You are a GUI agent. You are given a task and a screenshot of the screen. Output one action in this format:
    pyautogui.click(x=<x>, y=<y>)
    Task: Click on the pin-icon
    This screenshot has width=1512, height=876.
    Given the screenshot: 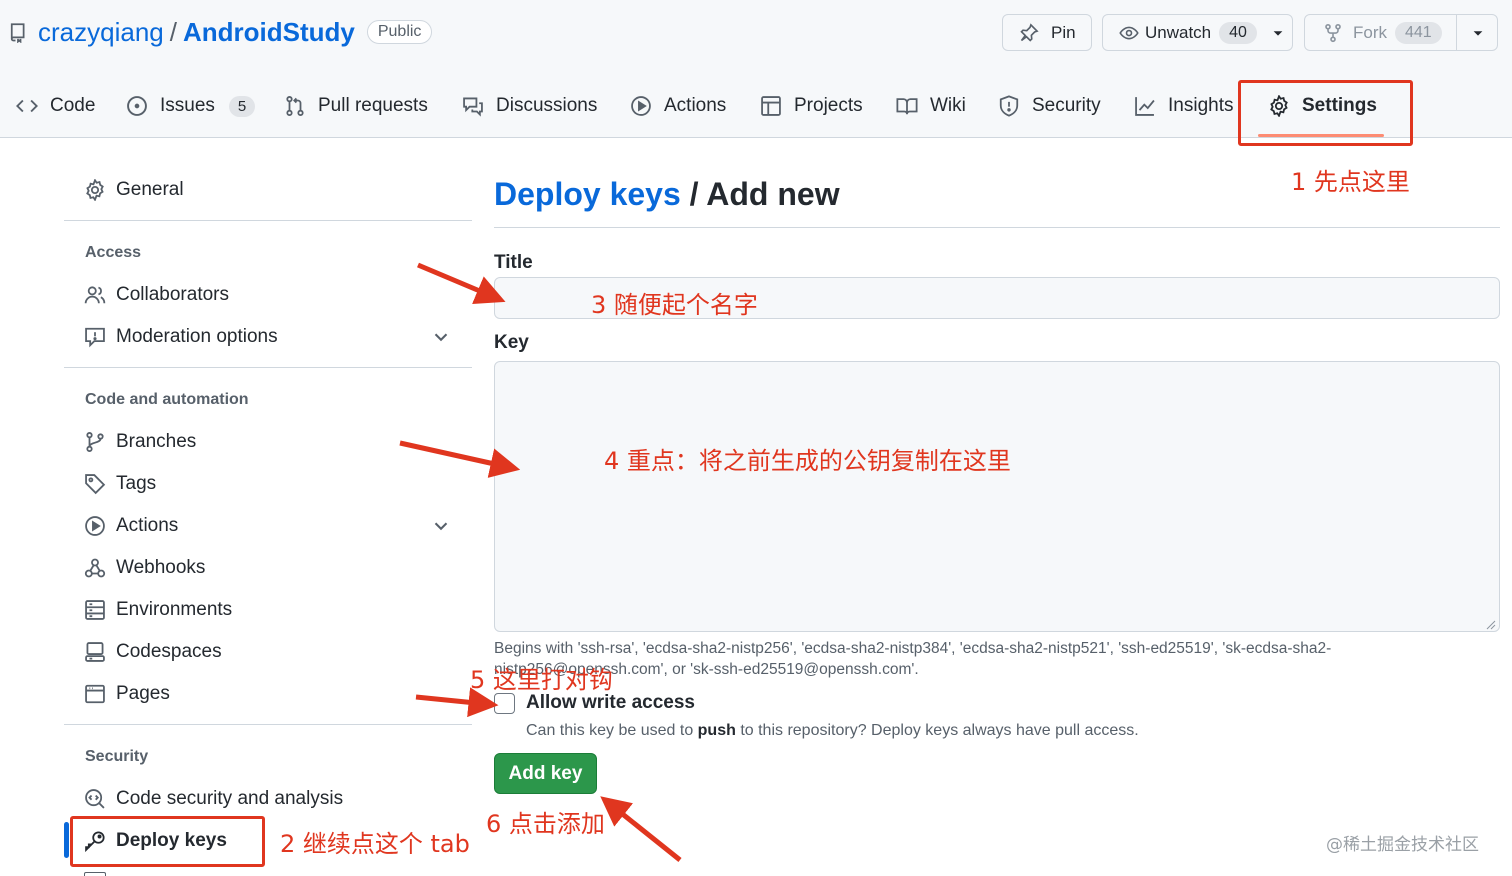 What is the action you would take?
    pyautogui.click(x=1029, y=32)
    